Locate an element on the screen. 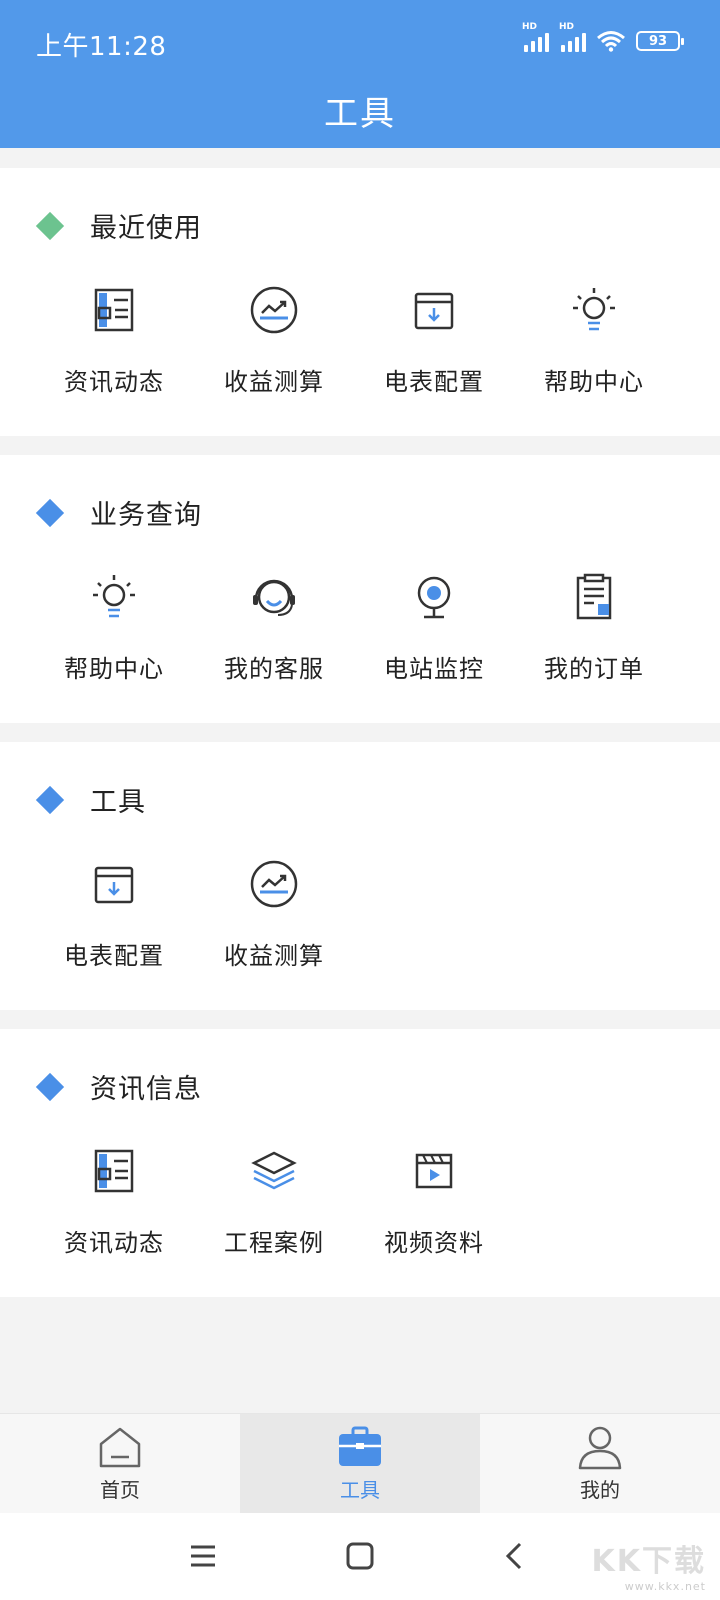  section-header: 工具 is located at coordinates (90, 799).